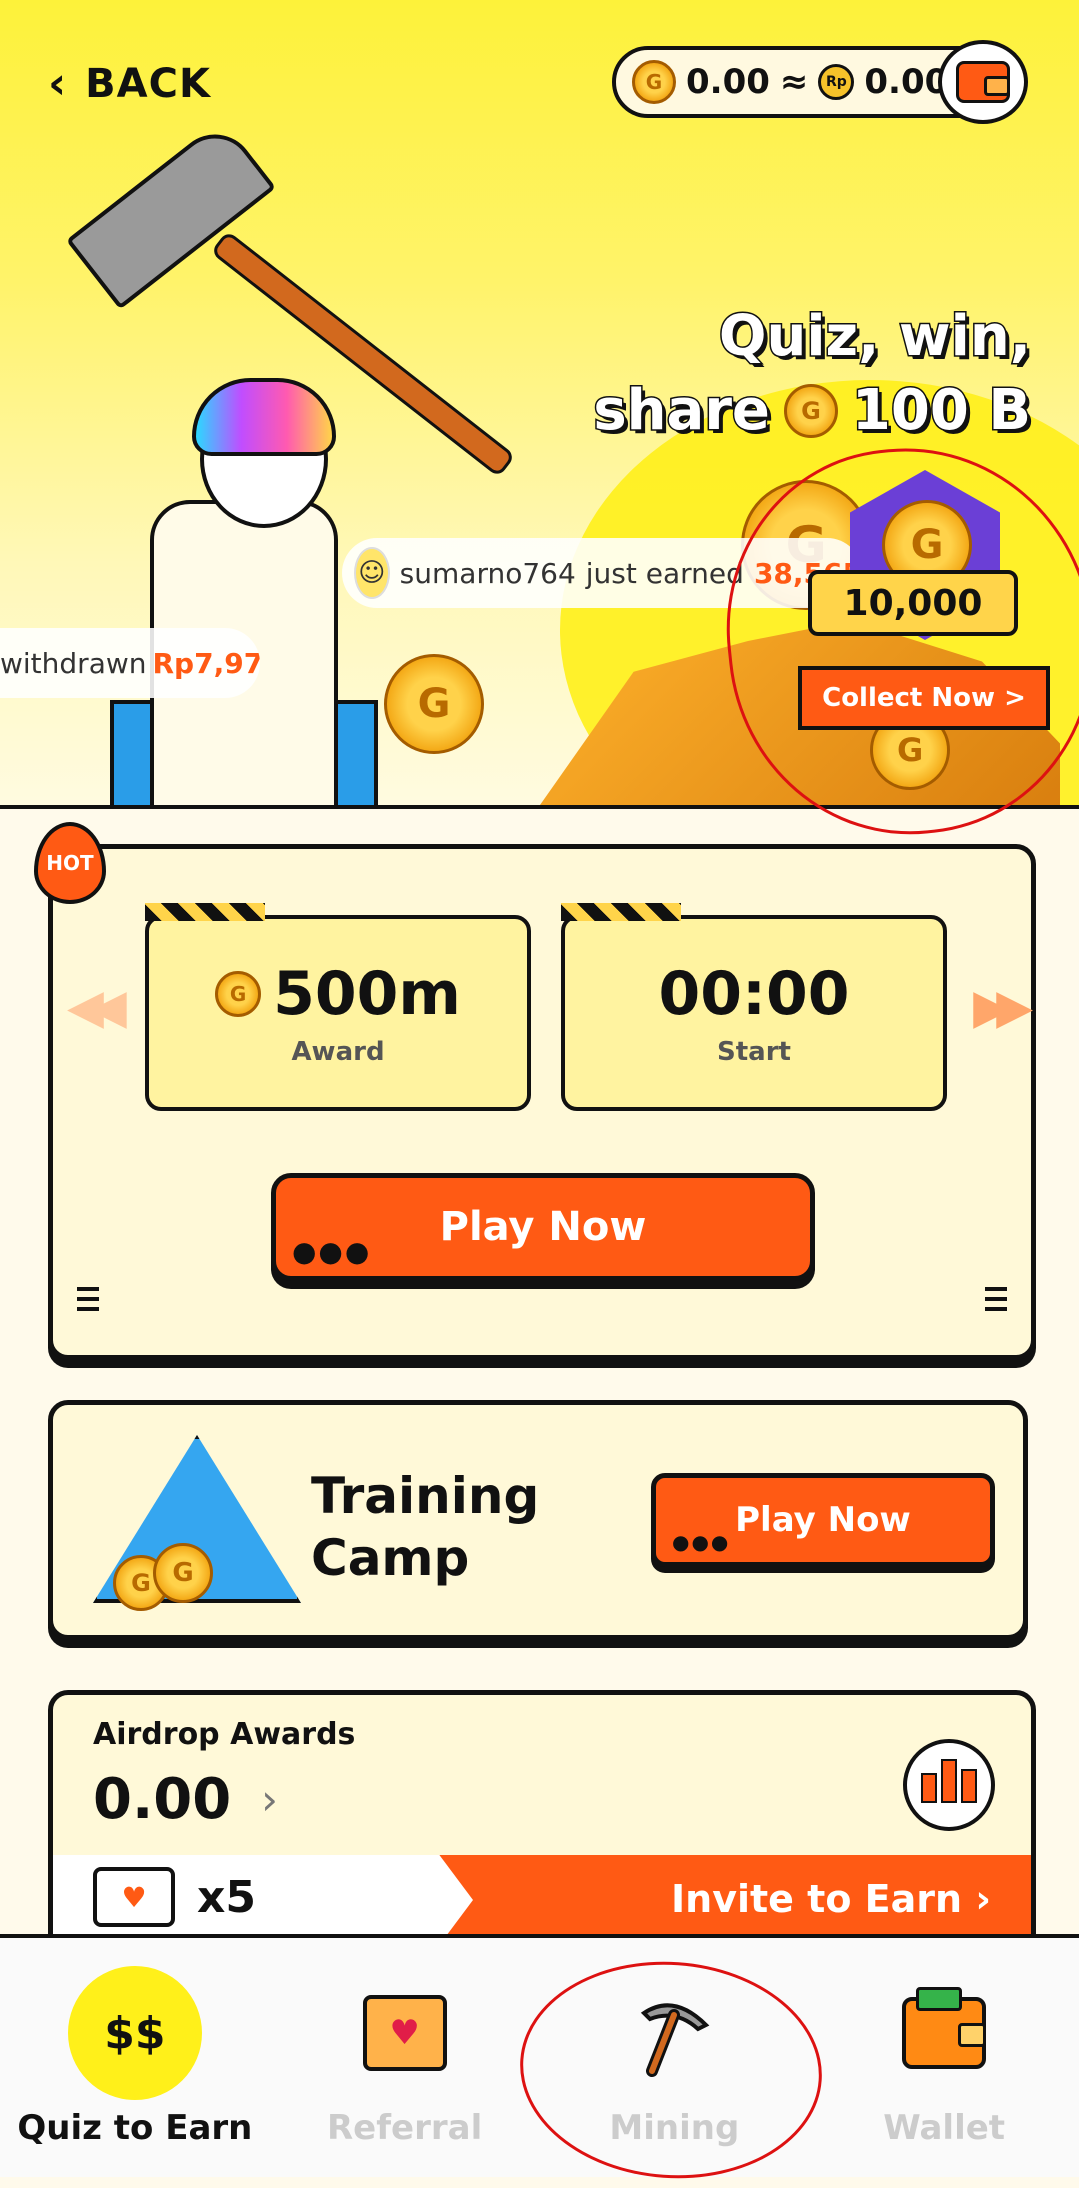 The width and height of the screenshot is (1079, 2188). What do you see at coordinates (372, 573) in the screenshot?
I see `user-avatar-icon: ☺` at bounding box center [372, 573].